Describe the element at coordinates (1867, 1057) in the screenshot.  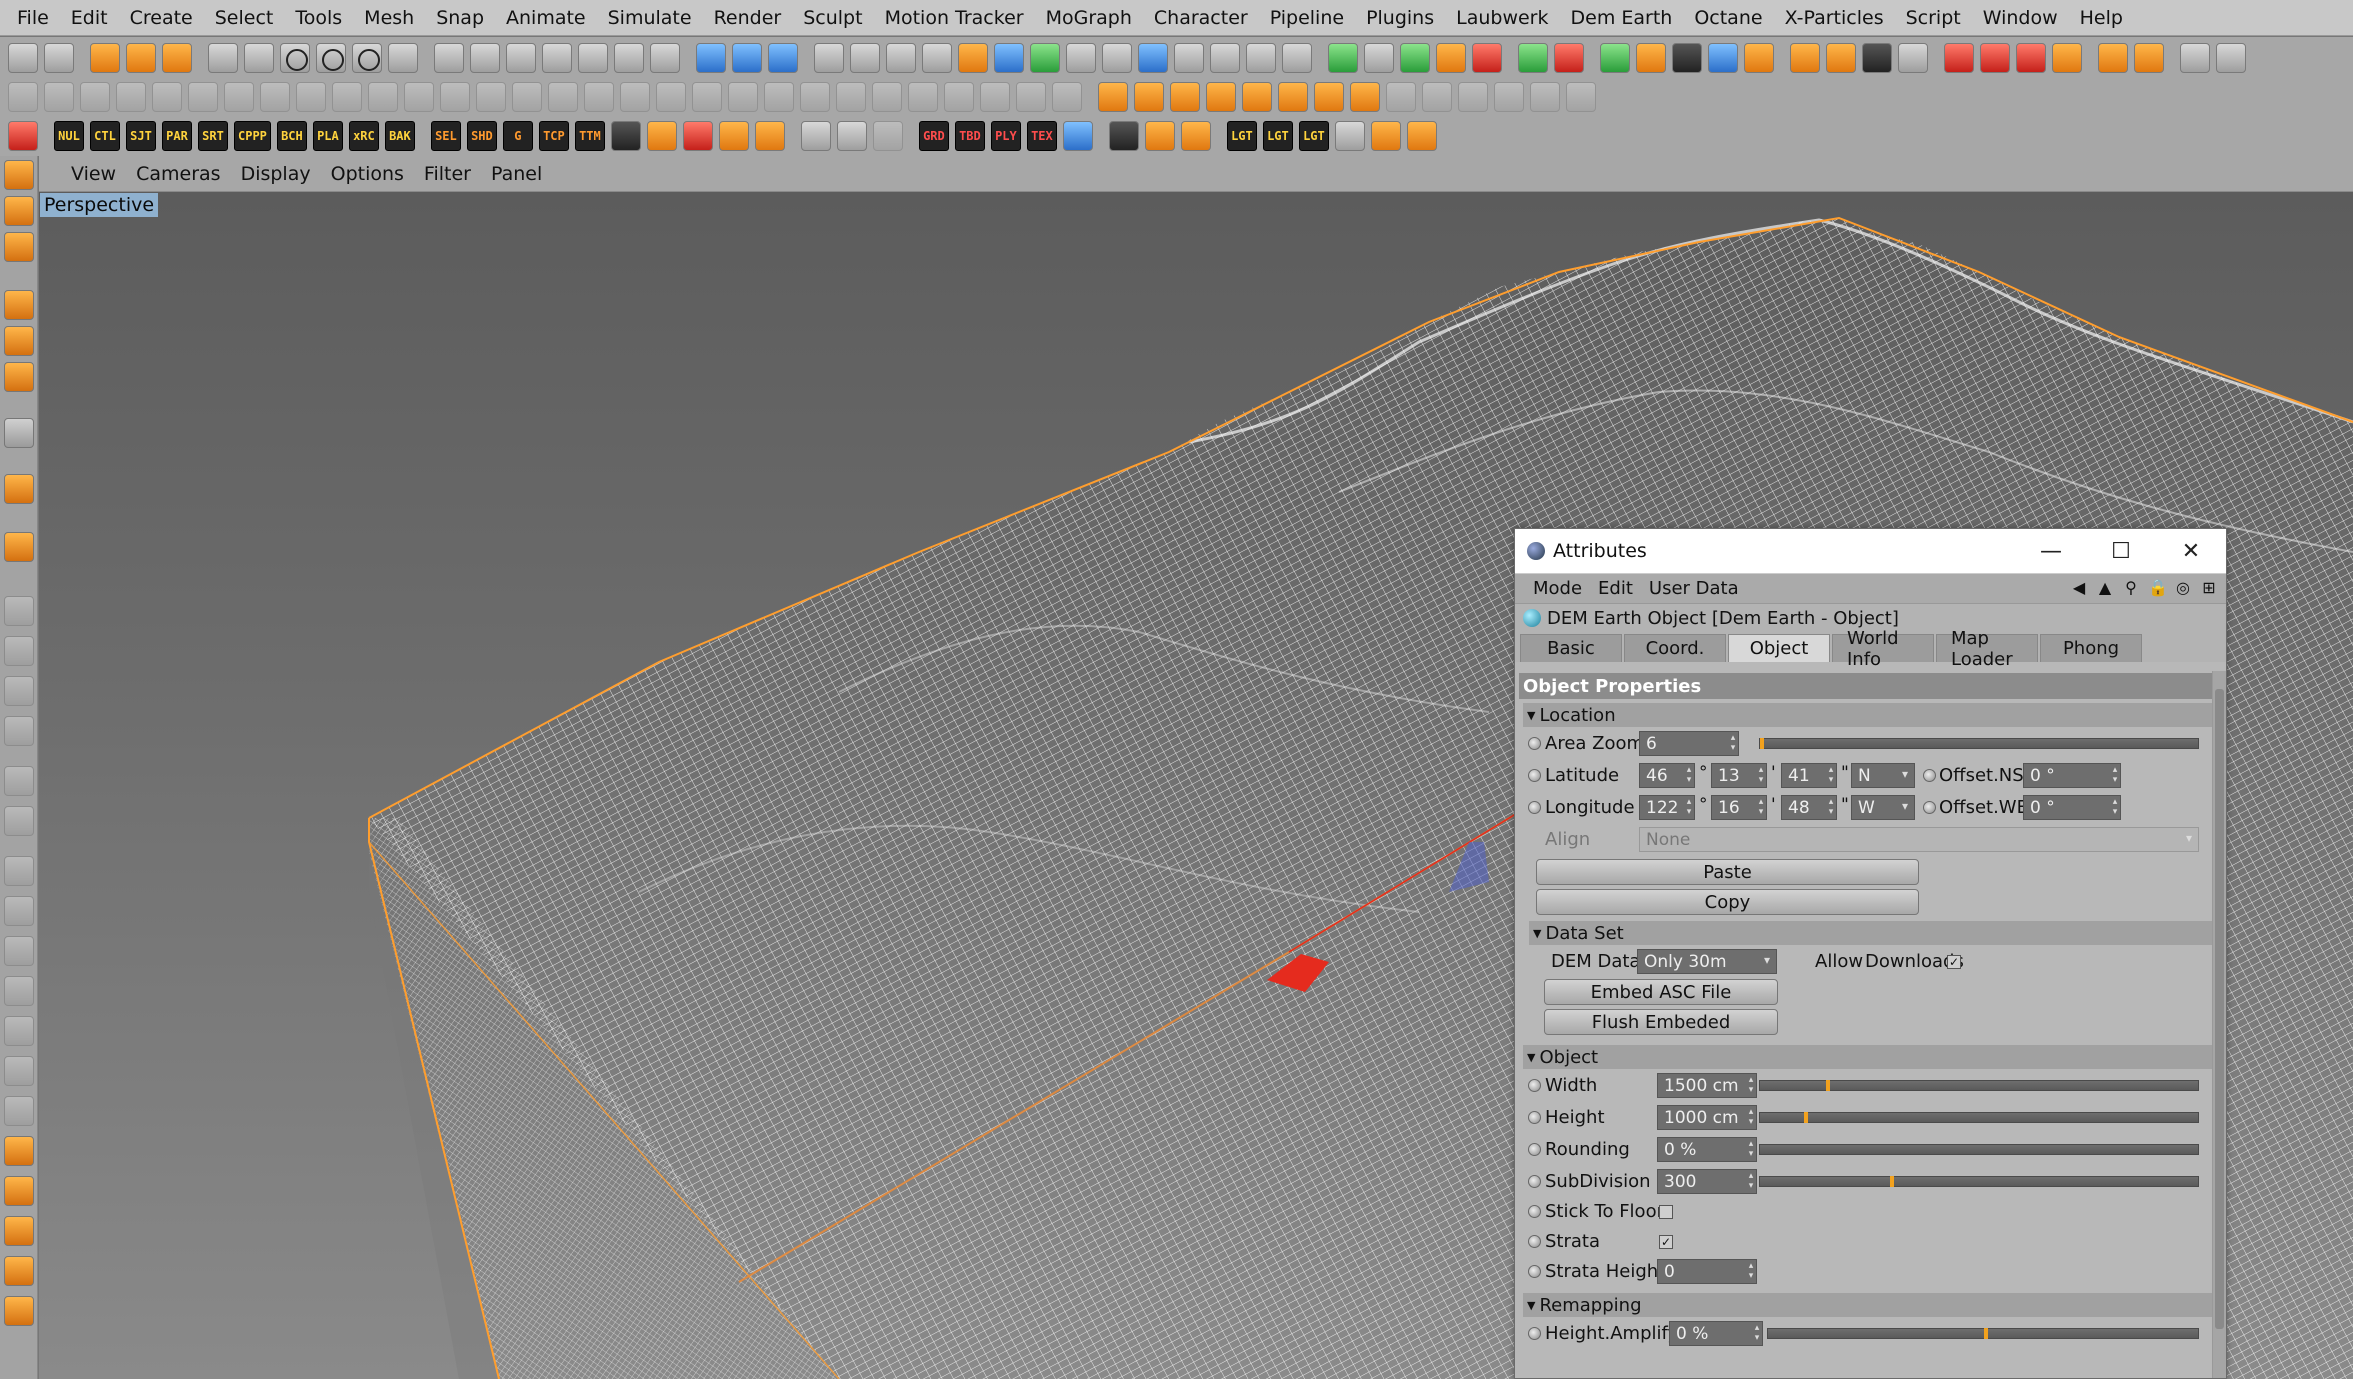
I see `group-object: ▼ Object` at that location.